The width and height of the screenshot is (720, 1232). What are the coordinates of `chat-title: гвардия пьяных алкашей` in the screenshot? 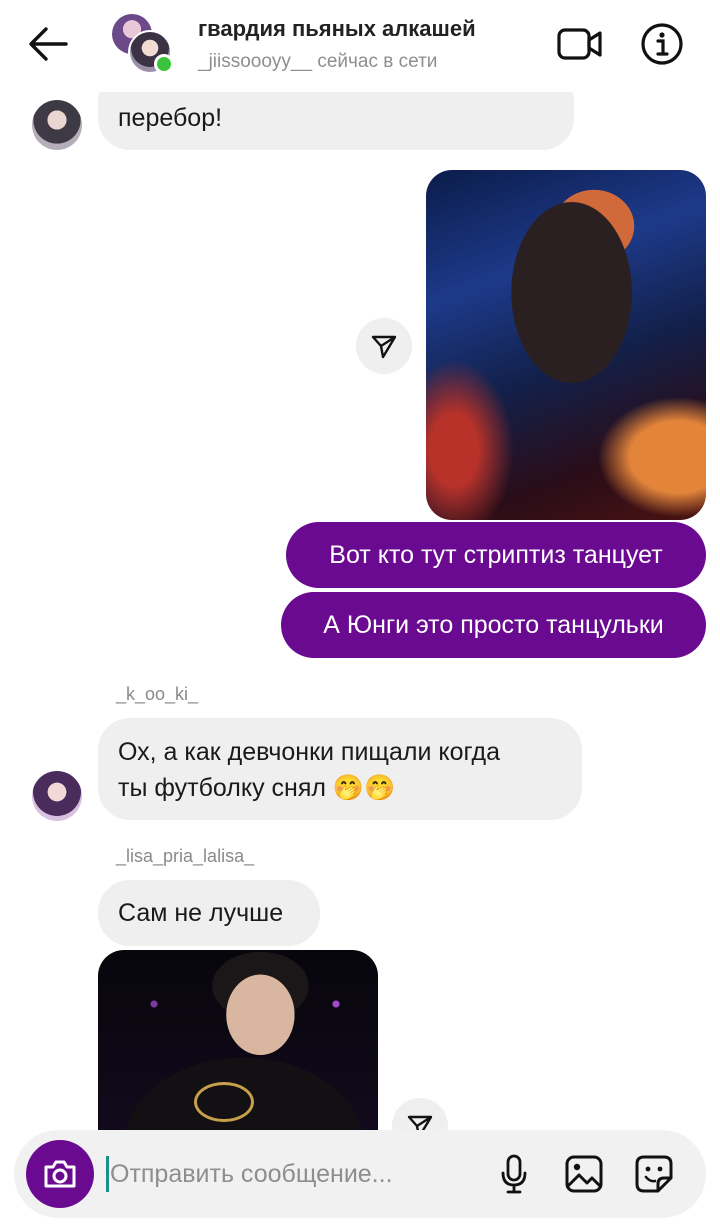 It's located at (337, 29).